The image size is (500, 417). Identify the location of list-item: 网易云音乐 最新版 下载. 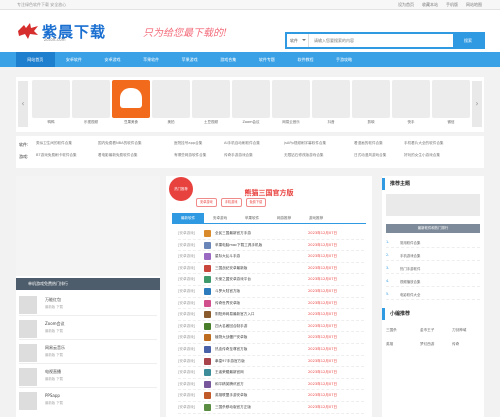
(88, 353).